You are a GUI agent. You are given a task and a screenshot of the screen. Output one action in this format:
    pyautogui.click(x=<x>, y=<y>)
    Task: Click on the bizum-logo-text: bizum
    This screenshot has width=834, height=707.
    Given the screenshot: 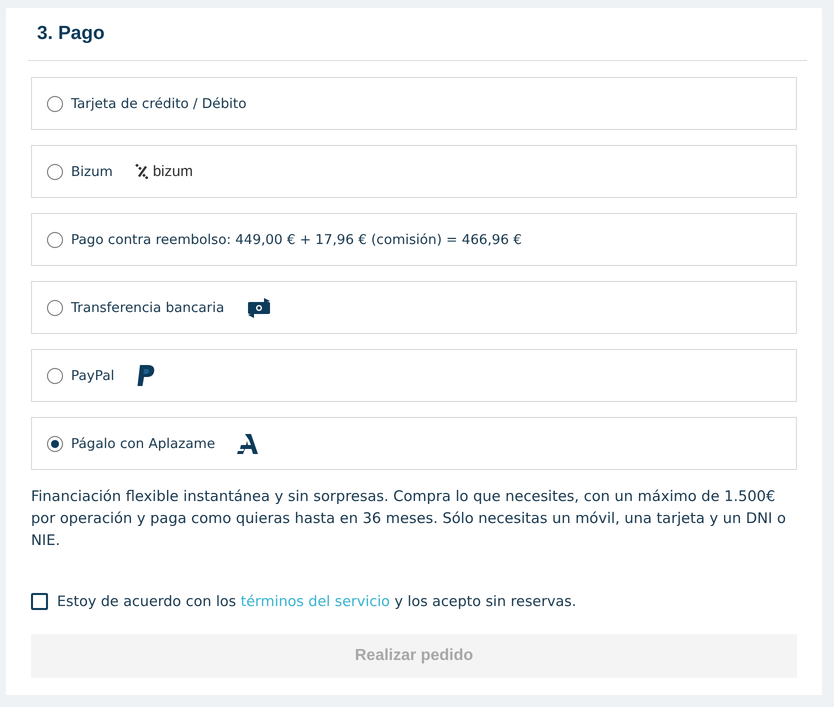 What is the action you would take?
    pyautogui.click(x=172, y=171)
    